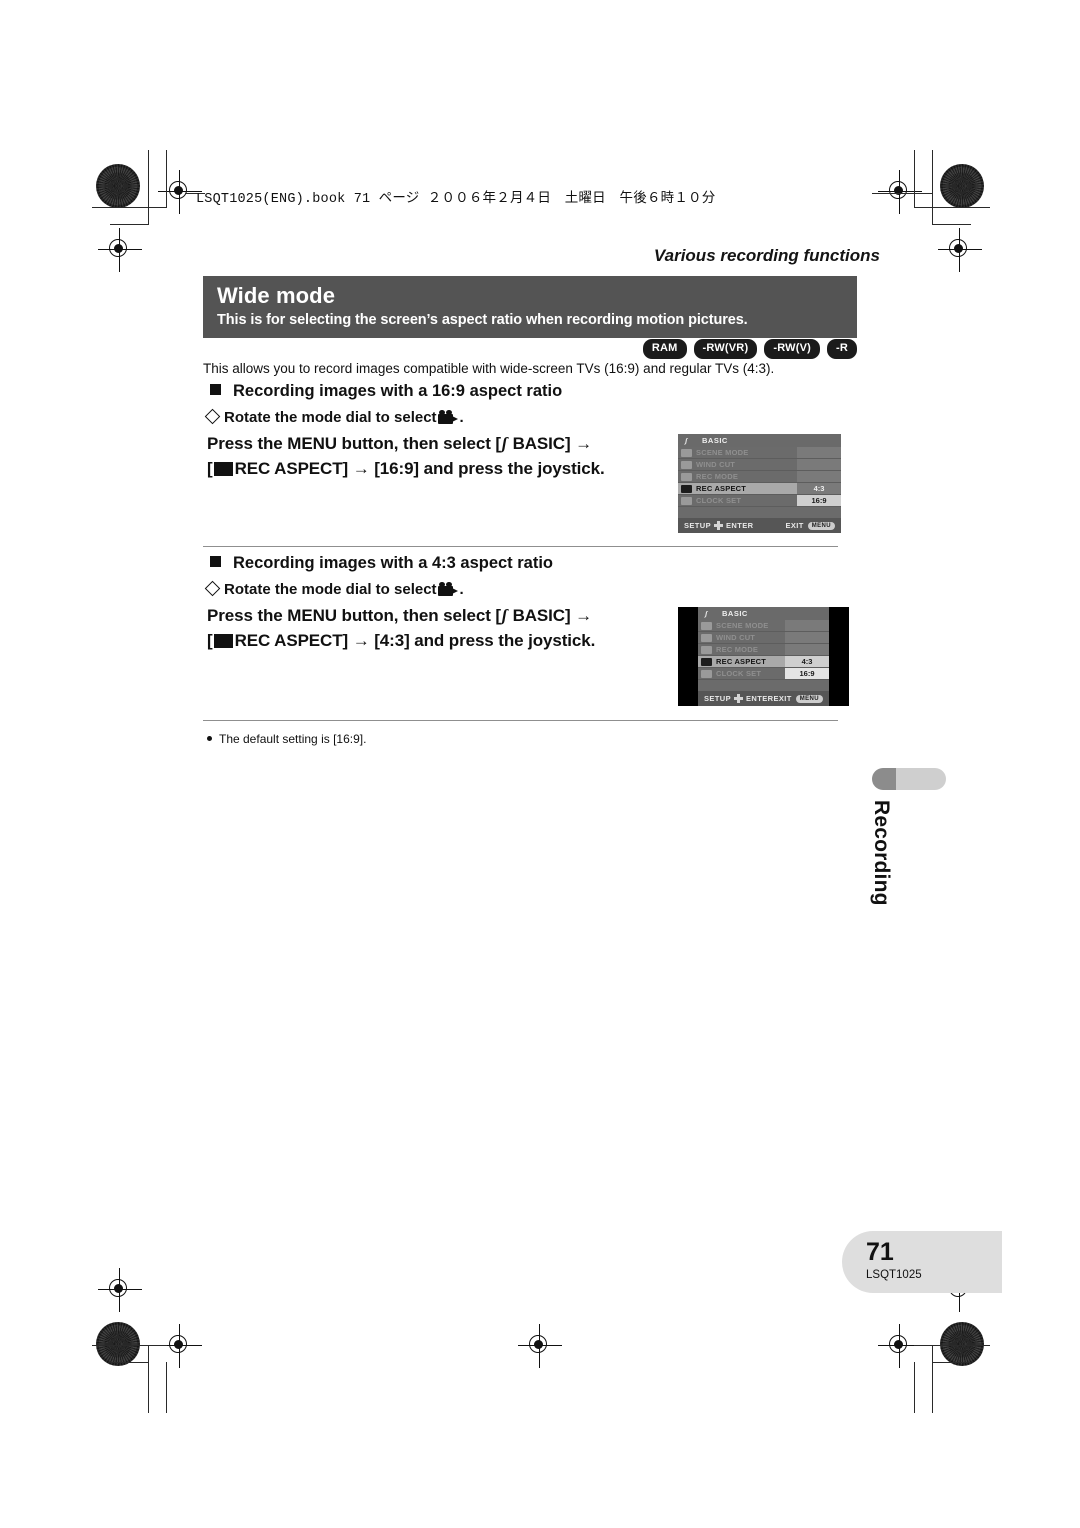 The image size is (1080, 1528). I want to click on page-footer-tab: 71 LSQT1025, so click(922, 1262).